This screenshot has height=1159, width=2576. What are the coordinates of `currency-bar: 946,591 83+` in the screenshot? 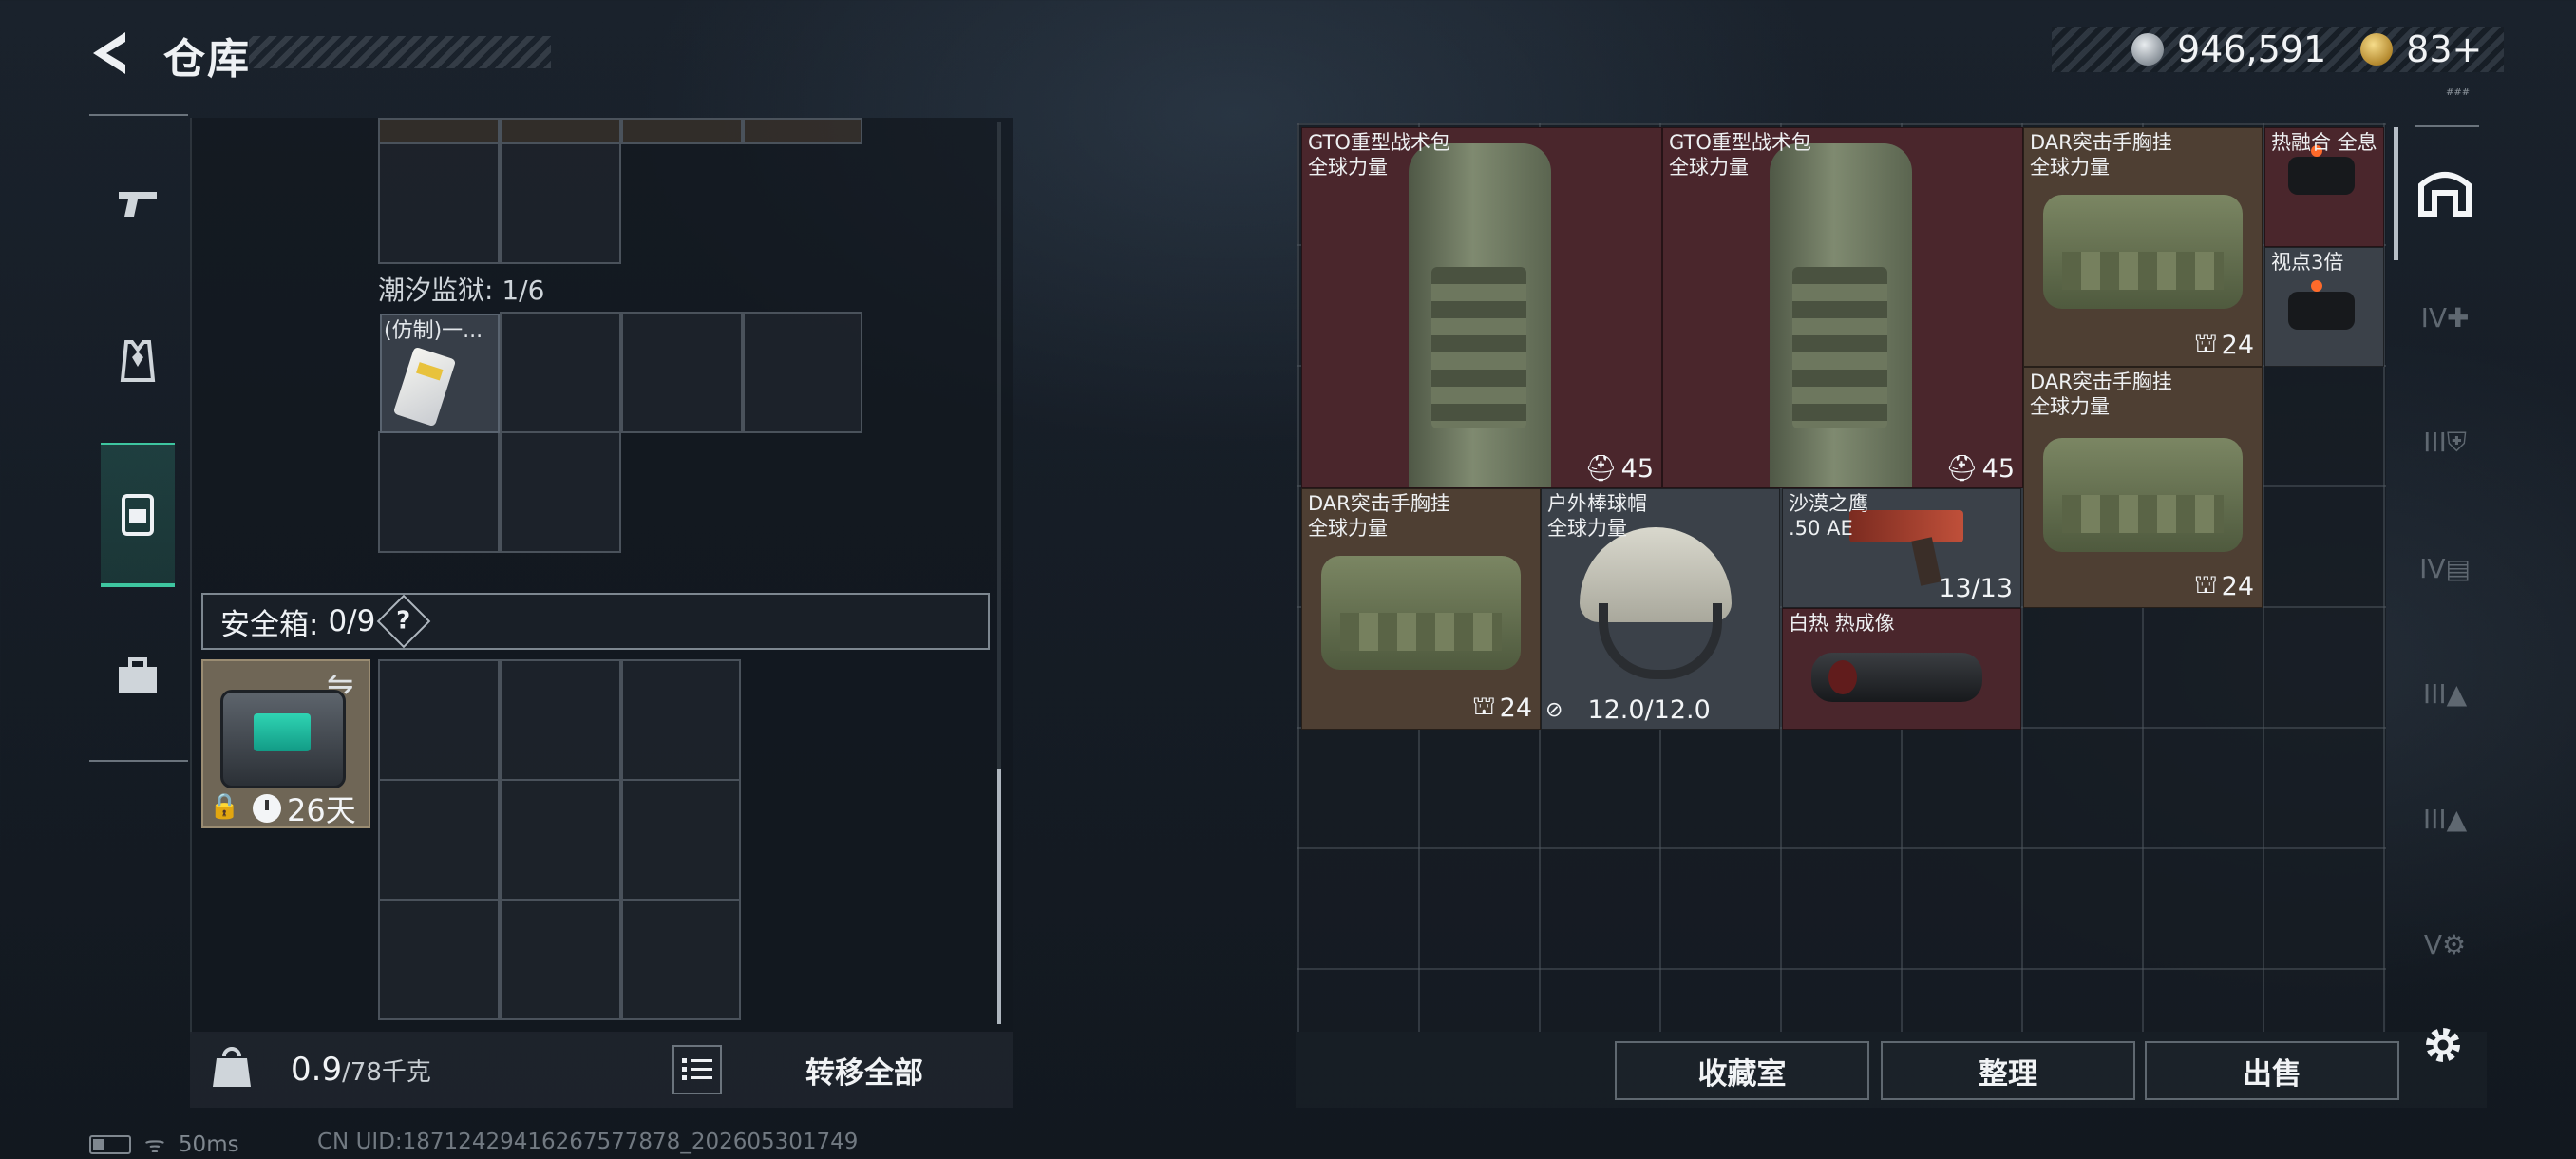 It's located at (2278, 49).